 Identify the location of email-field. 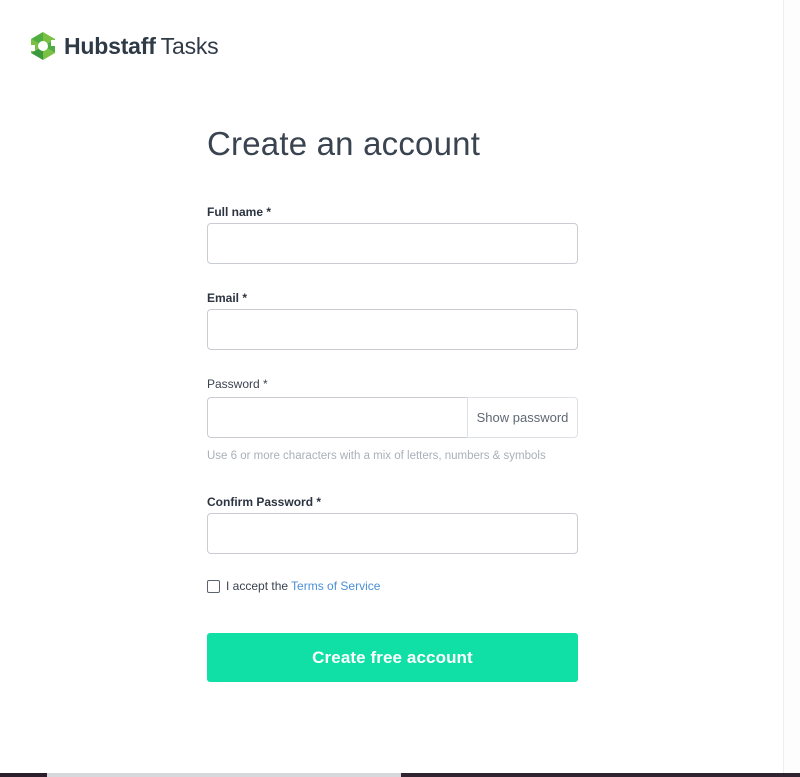
(392, 329).